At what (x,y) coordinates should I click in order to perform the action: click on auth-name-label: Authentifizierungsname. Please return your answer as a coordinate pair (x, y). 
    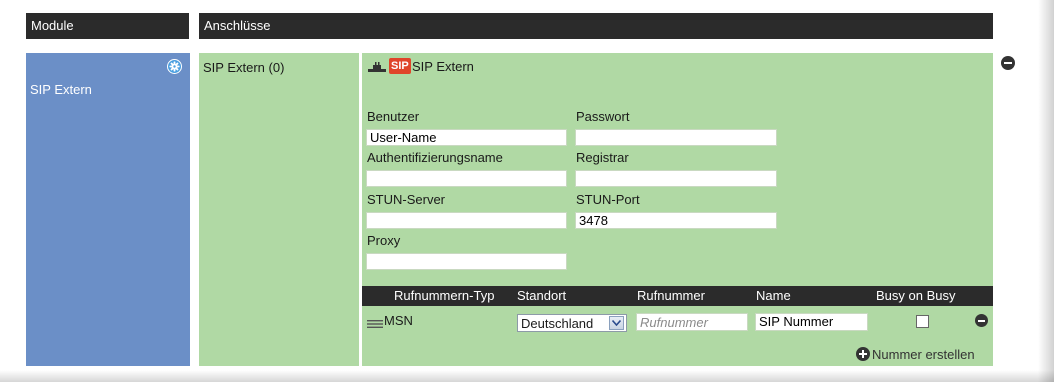
    Looking at the image, I should click on (435, 157).